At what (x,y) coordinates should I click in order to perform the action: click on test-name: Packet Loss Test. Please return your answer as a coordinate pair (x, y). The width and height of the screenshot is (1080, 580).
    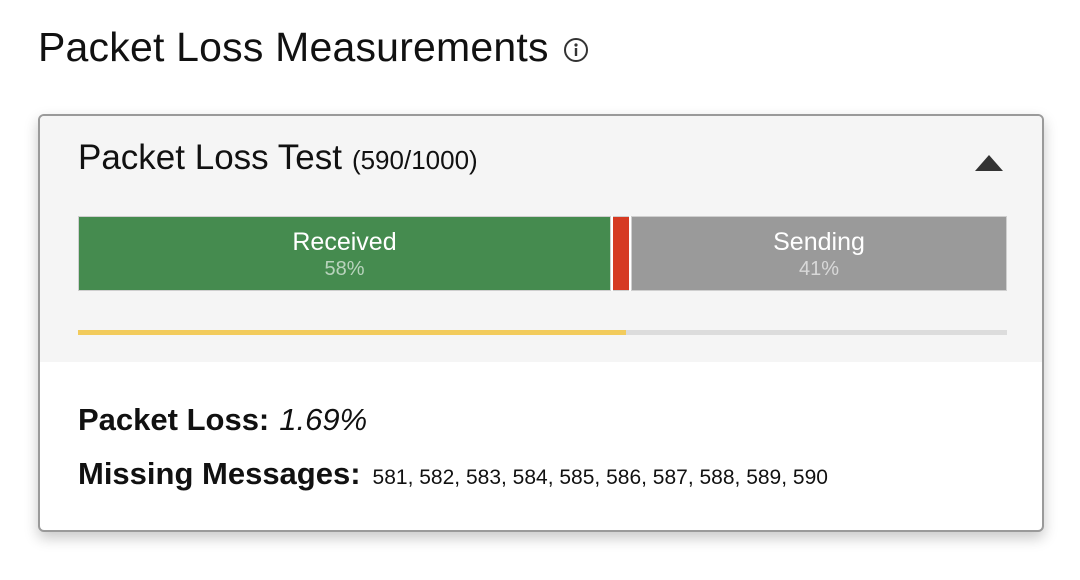
    Looking at the image, I should click on (210, 157).